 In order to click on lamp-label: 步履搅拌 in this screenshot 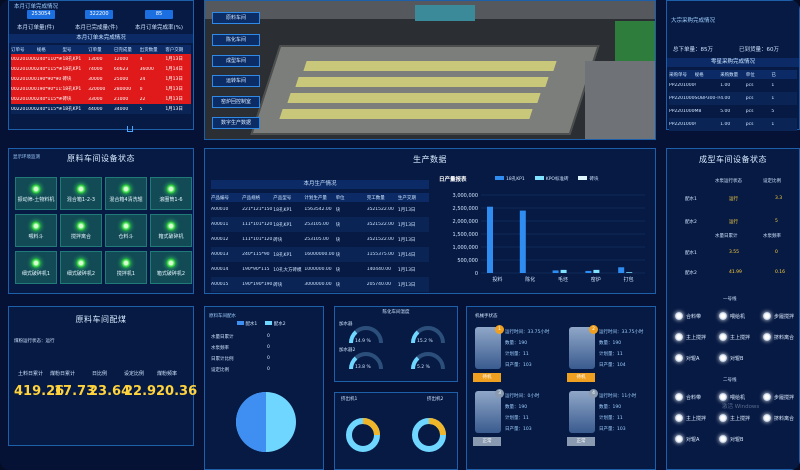, I will do `click(784, 398)`.